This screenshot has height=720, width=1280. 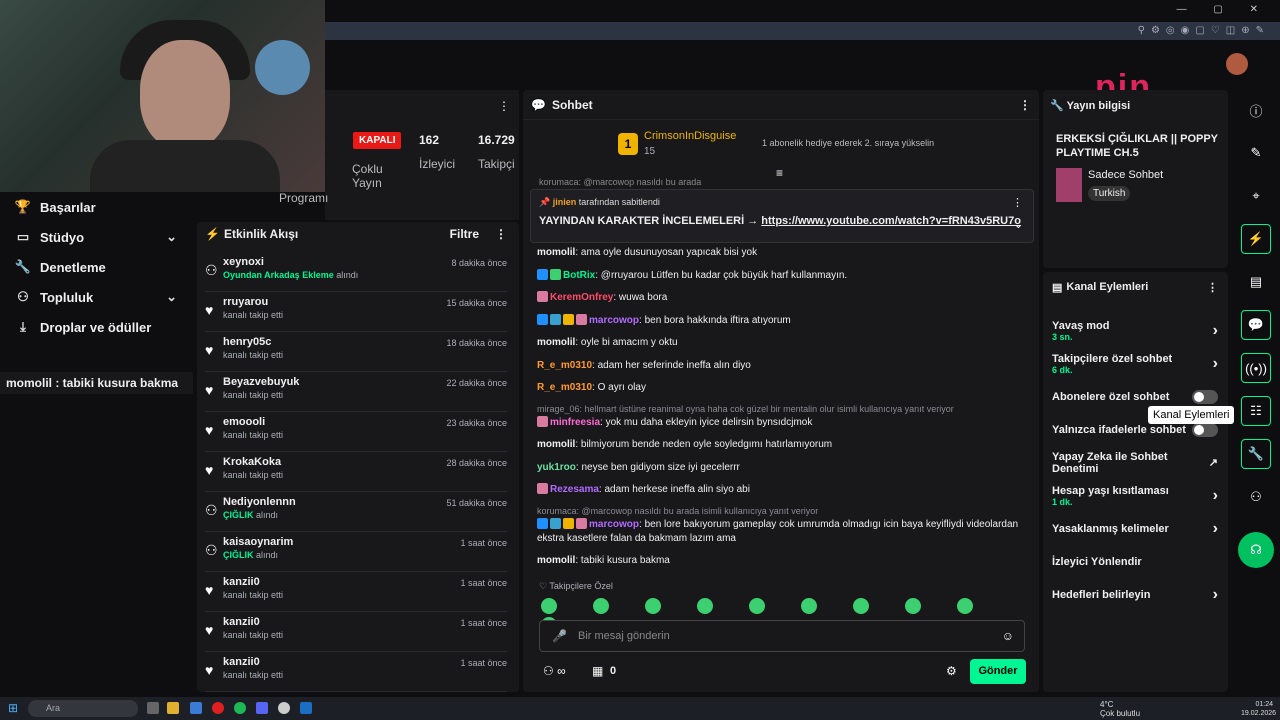 What do you see at coordinates (1008, 636) in the screenshot?
I see `emoji-icon: ☺` at bounding box center [1008, 636].